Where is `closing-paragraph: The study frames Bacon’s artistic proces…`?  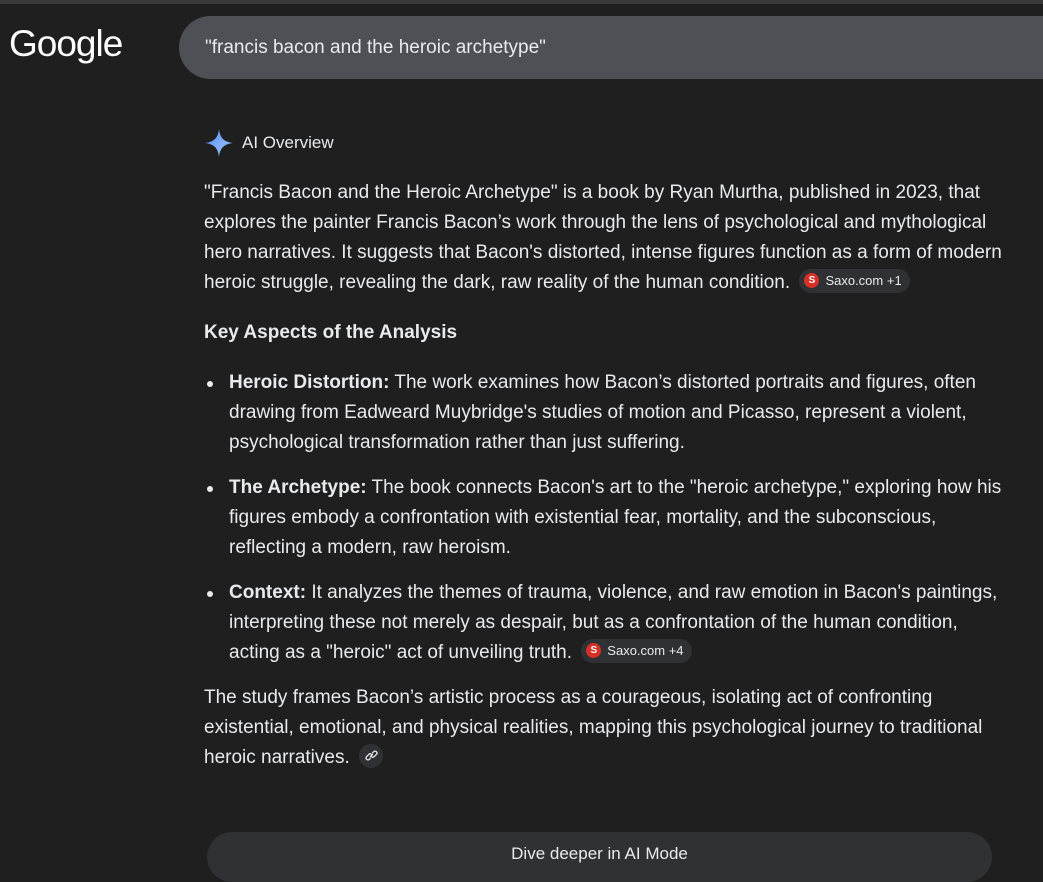
closing-paragraph: The study frames Bacon’s artistic proces… is located at coordinates (604, 728).